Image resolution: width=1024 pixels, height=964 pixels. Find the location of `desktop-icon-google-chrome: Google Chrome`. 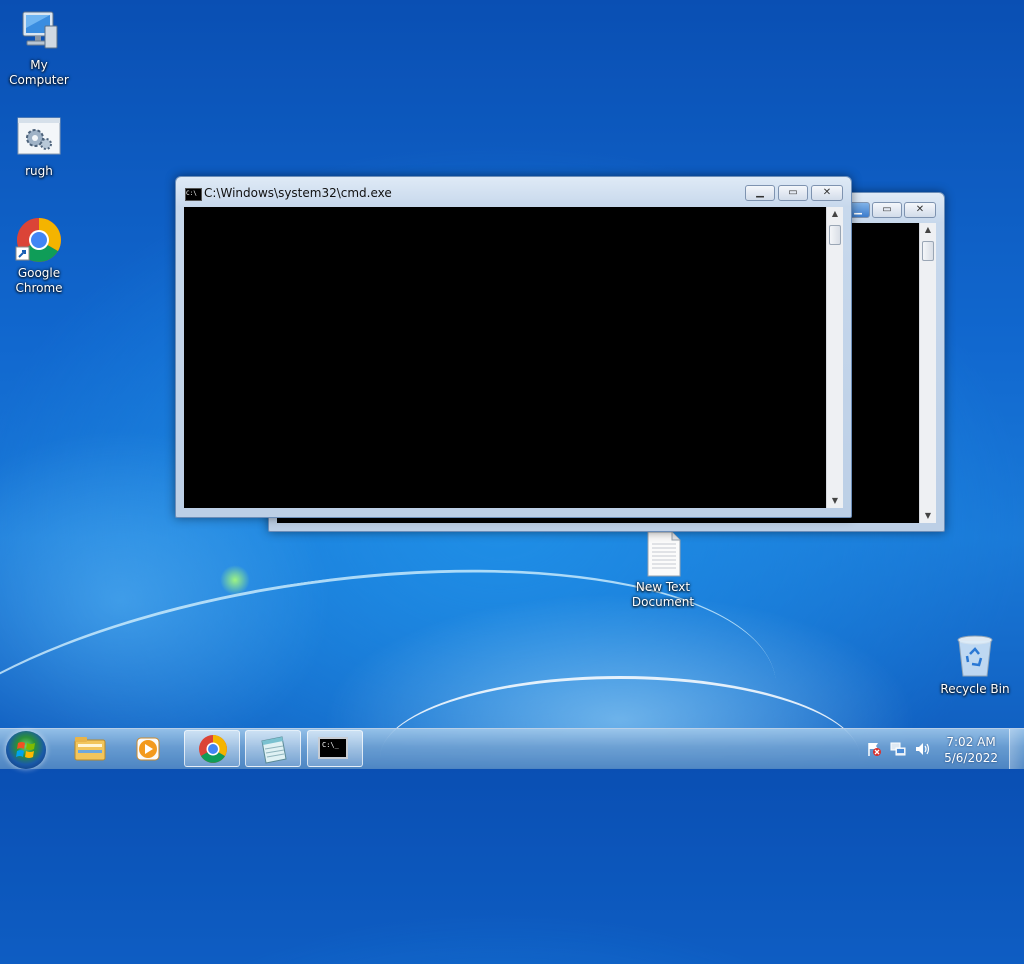

desktop-icon-google-chrome: Google Chrome is located at coordinates (39, 256).